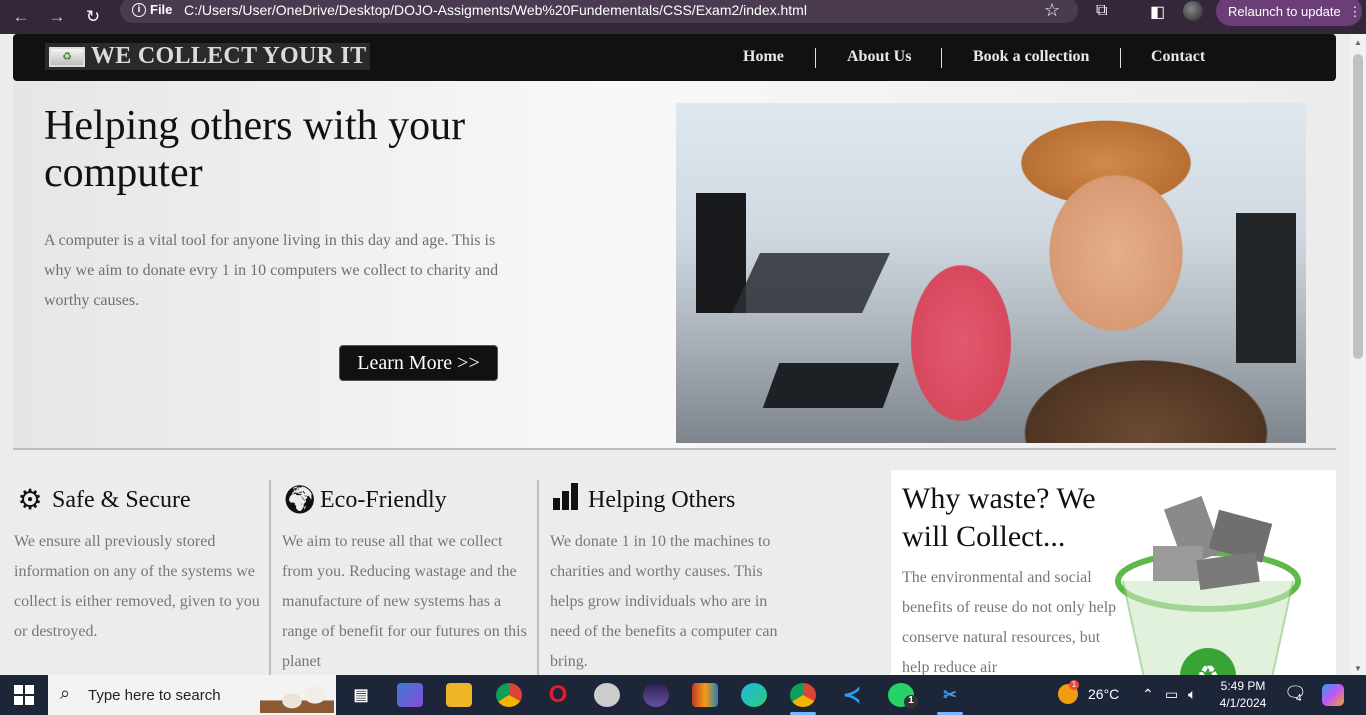 The height and width of the screenshot is (715, 1366). I want to click on clock-date: 4/1/2024, so click(1243, 703).